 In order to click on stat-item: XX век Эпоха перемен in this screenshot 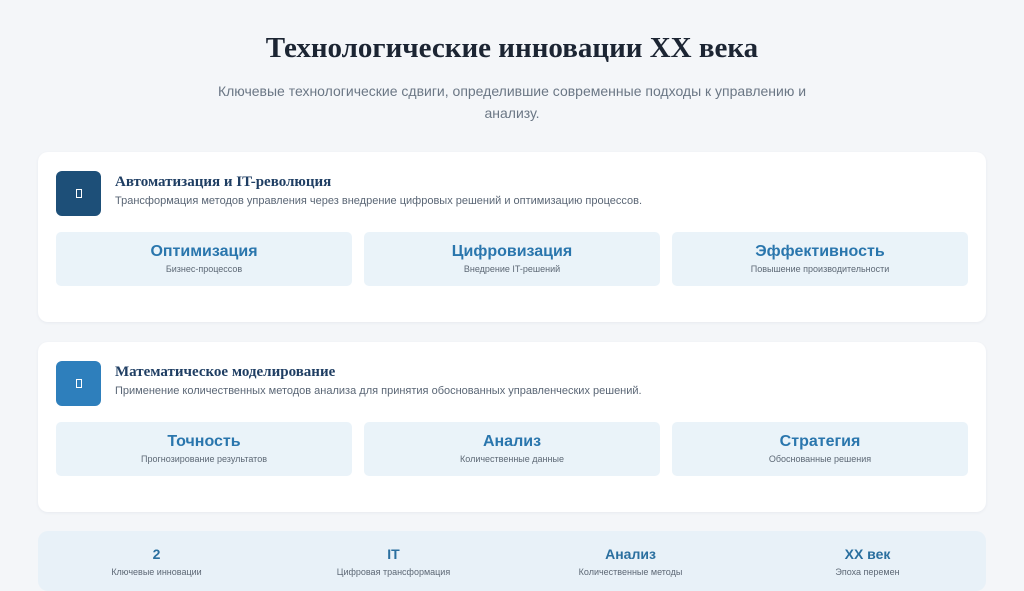, I will do `click(867, 561)`.